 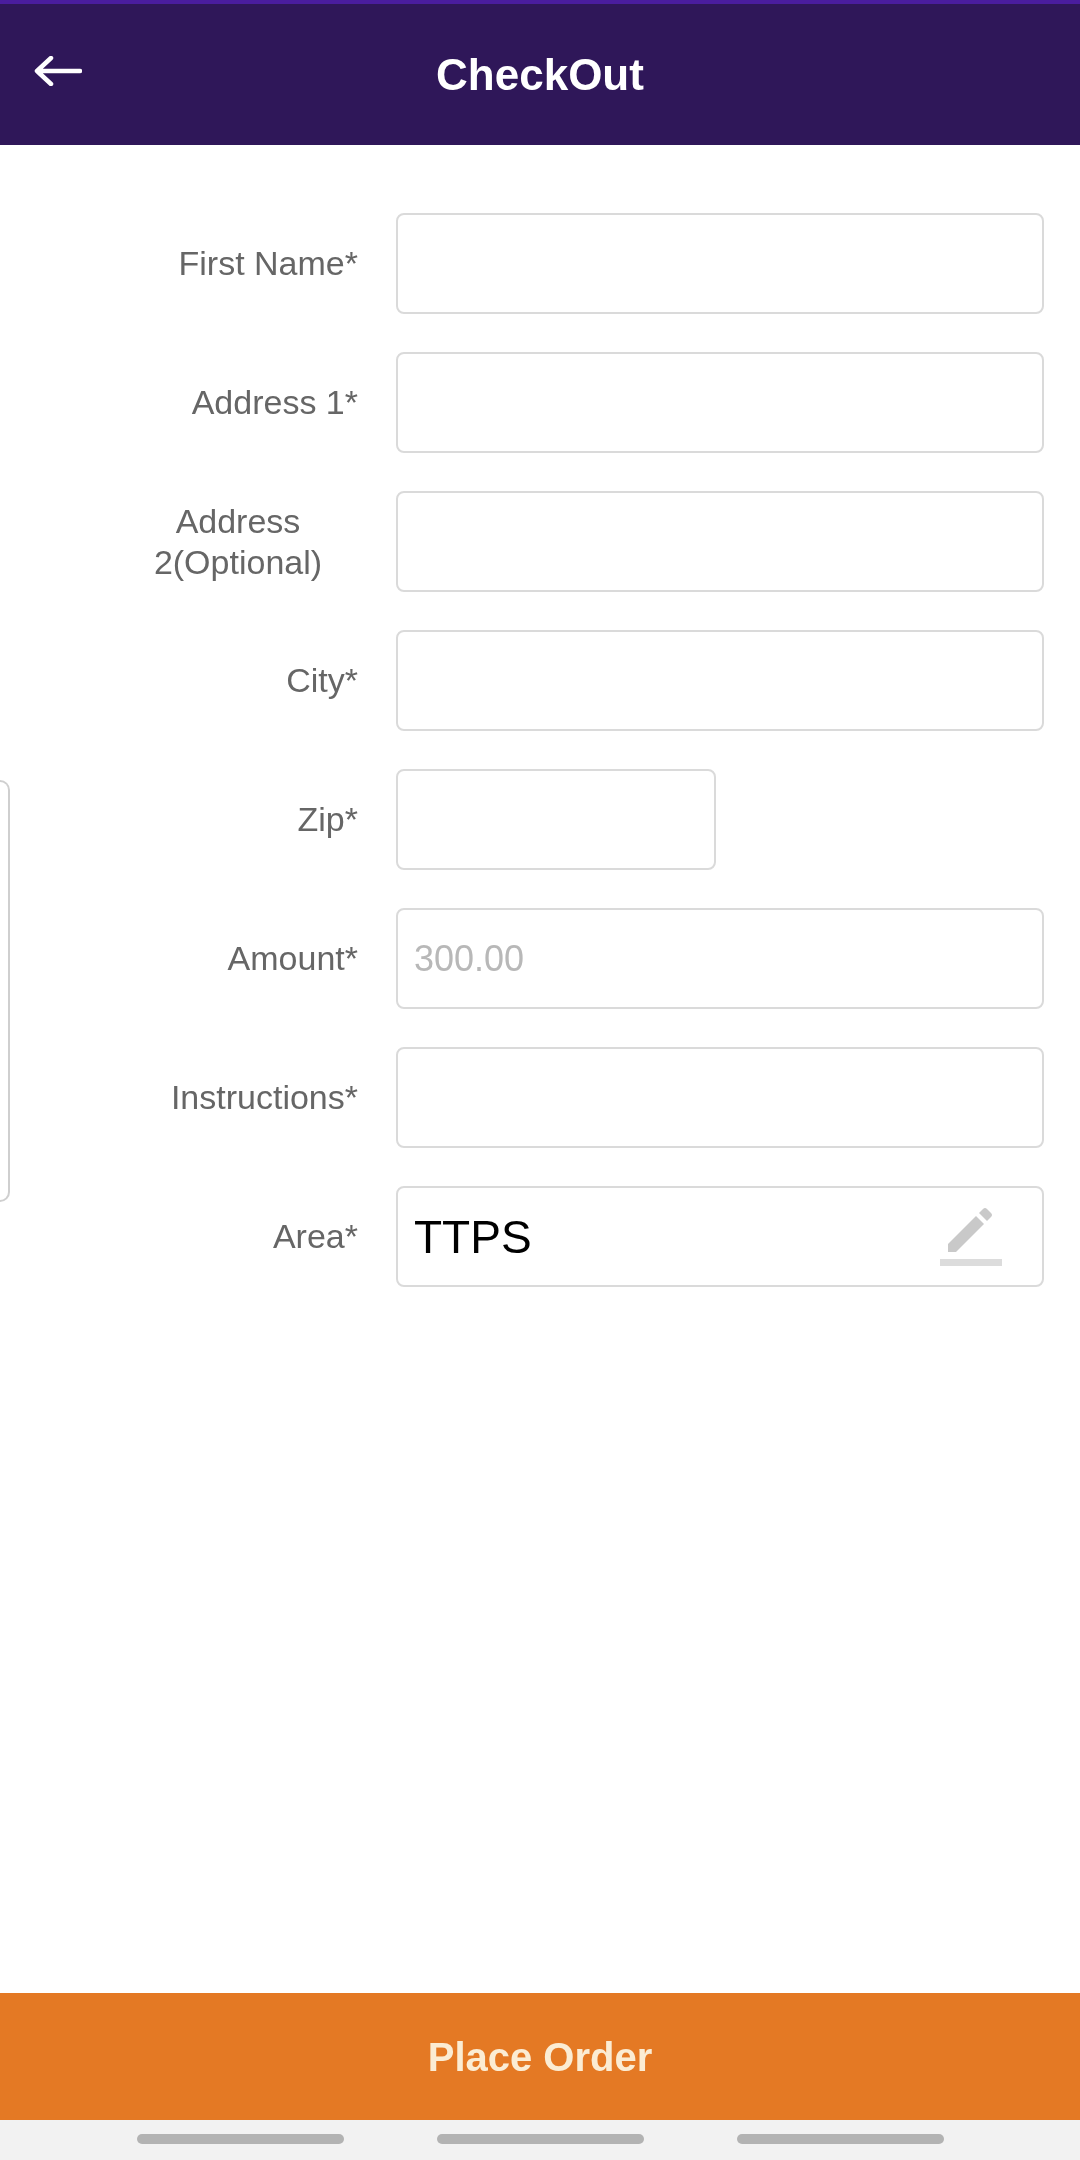 What do you see at coordinates (322, 680) in the screenshot?
I see `field-label: City*` at bounding box center [322, 680].